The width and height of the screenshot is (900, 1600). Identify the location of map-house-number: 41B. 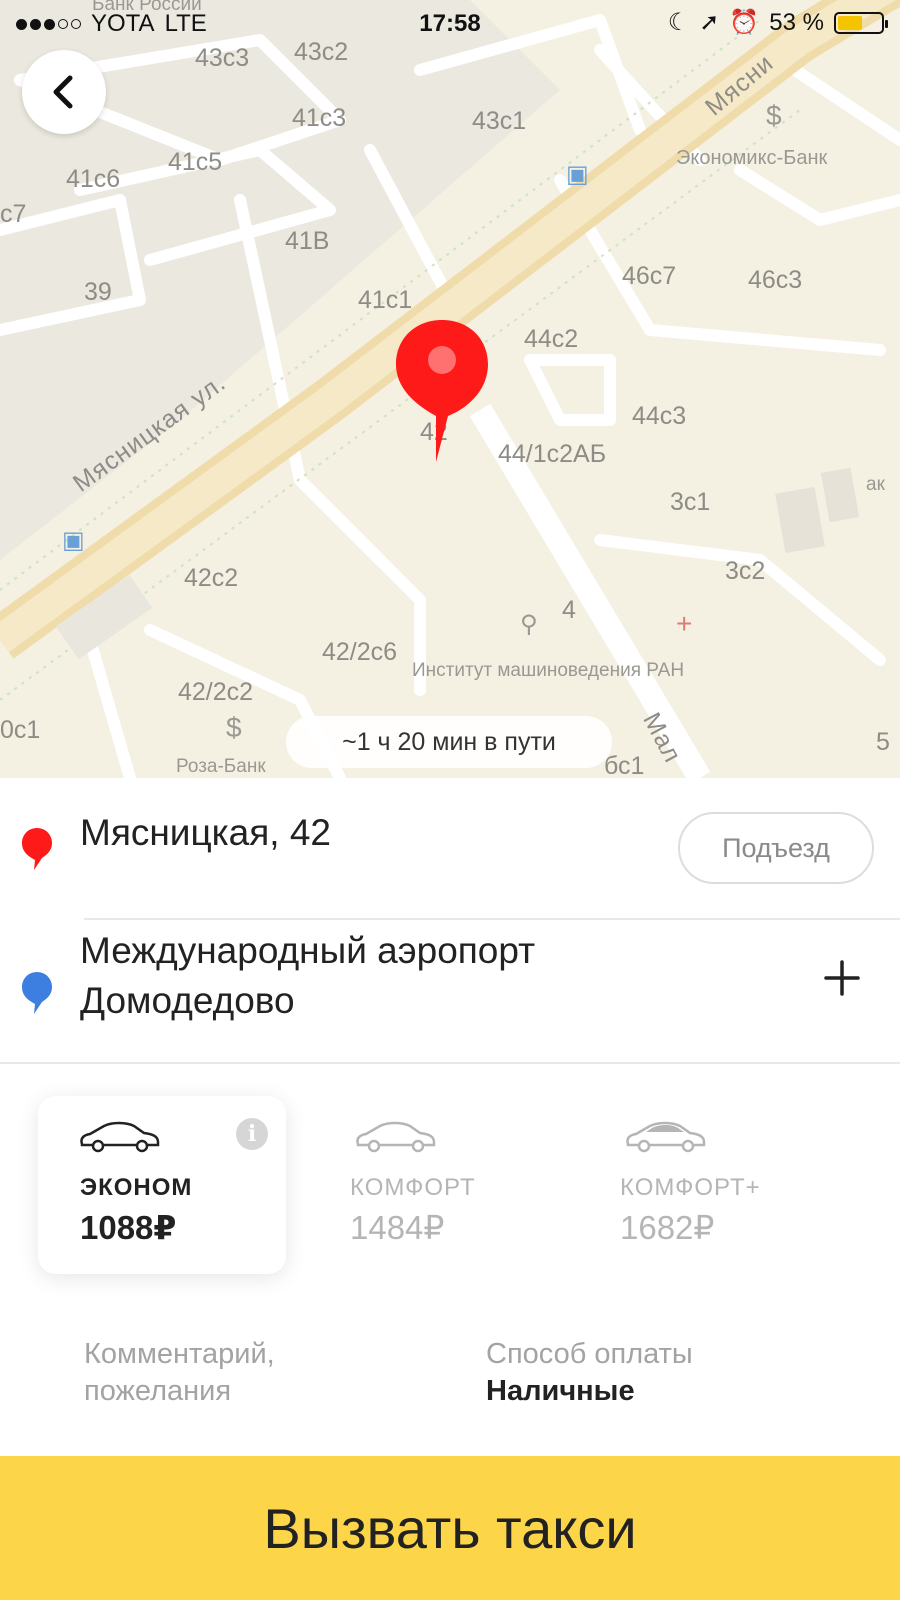
(307, 241).